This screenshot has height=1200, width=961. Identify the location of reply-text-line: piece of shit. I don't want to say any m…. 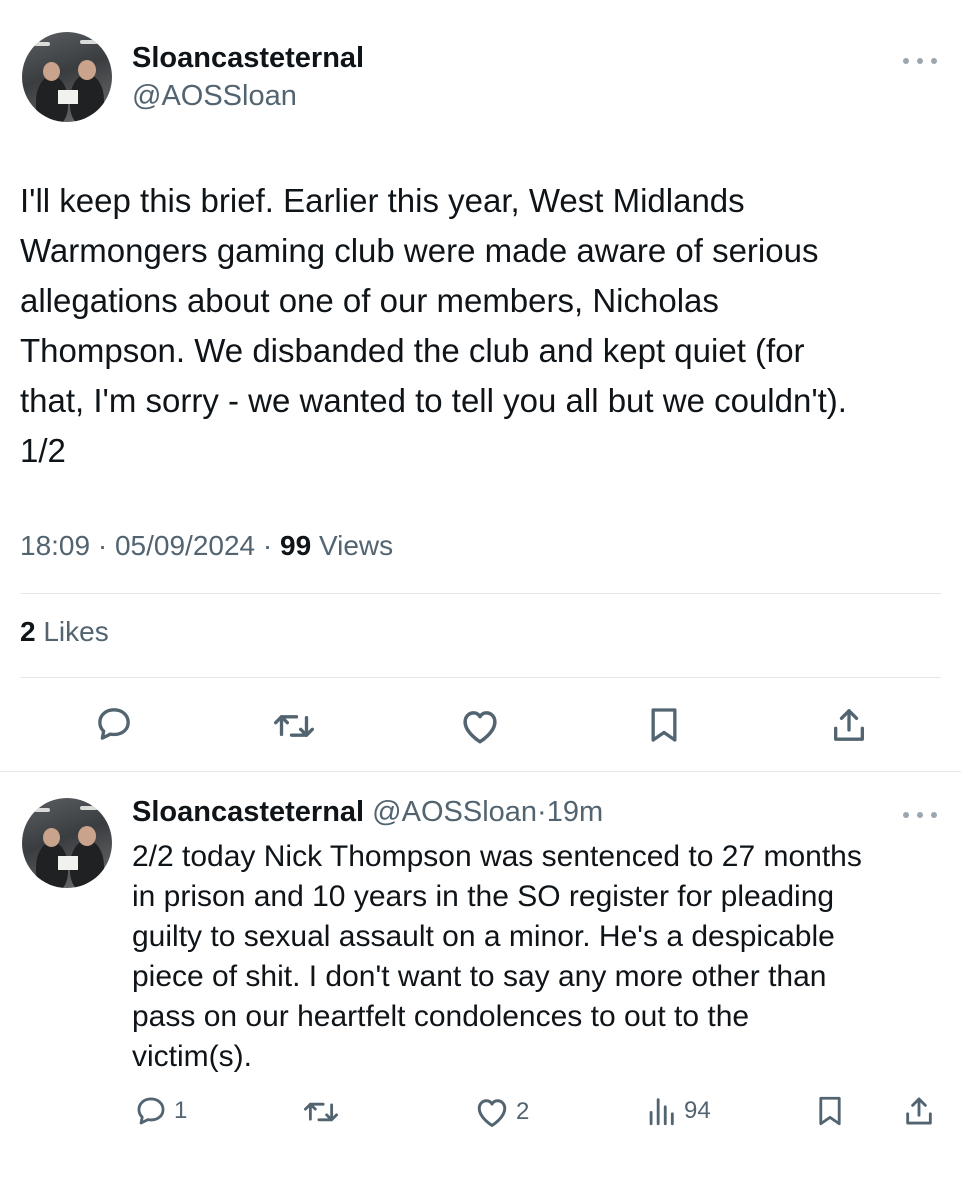
(479, 976).